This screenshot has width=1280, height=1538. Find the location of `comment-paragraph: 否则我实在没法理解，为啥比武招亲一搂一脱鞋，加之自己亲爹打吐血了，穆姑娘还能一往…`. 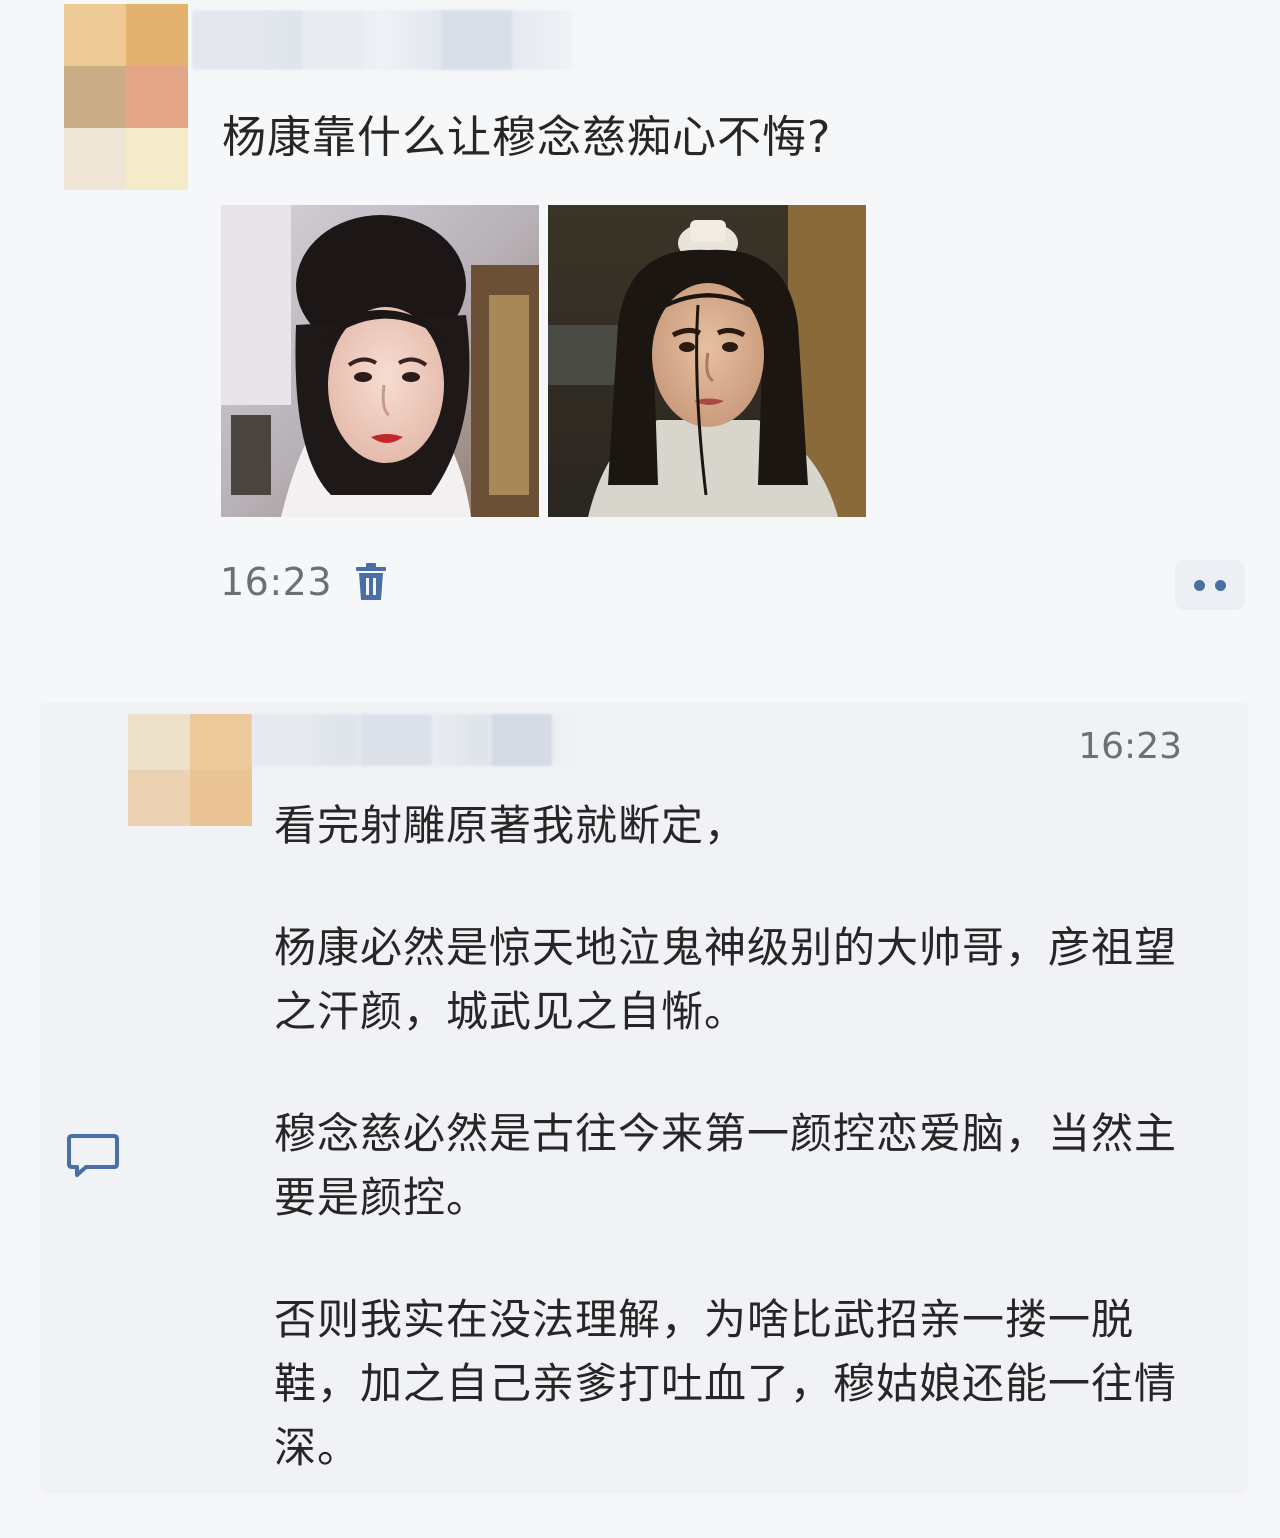

comment-paragraph: 否则我实在没法理解，为啥比武招亲一搂一脱鞋，加之自己亲爹打吐血了，穆姑娘还能一往… is located at coordinates (726, 1383).